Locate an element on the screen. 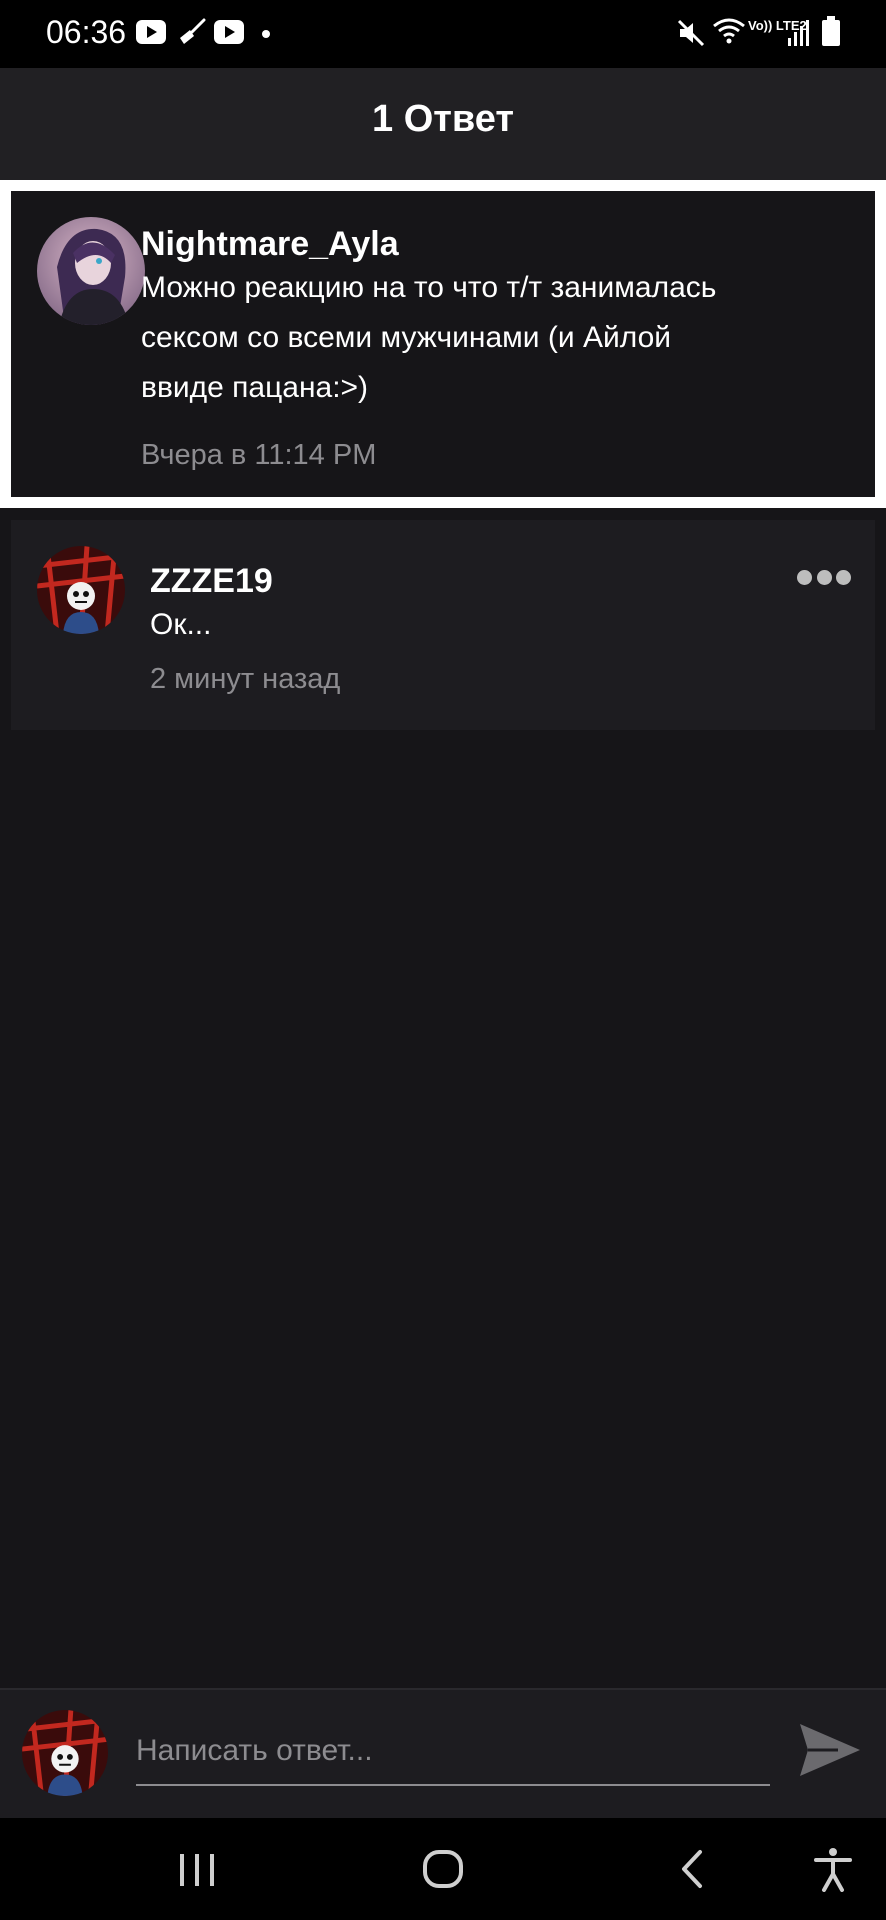  navigation-bar is located at coordinates (443, 1869).